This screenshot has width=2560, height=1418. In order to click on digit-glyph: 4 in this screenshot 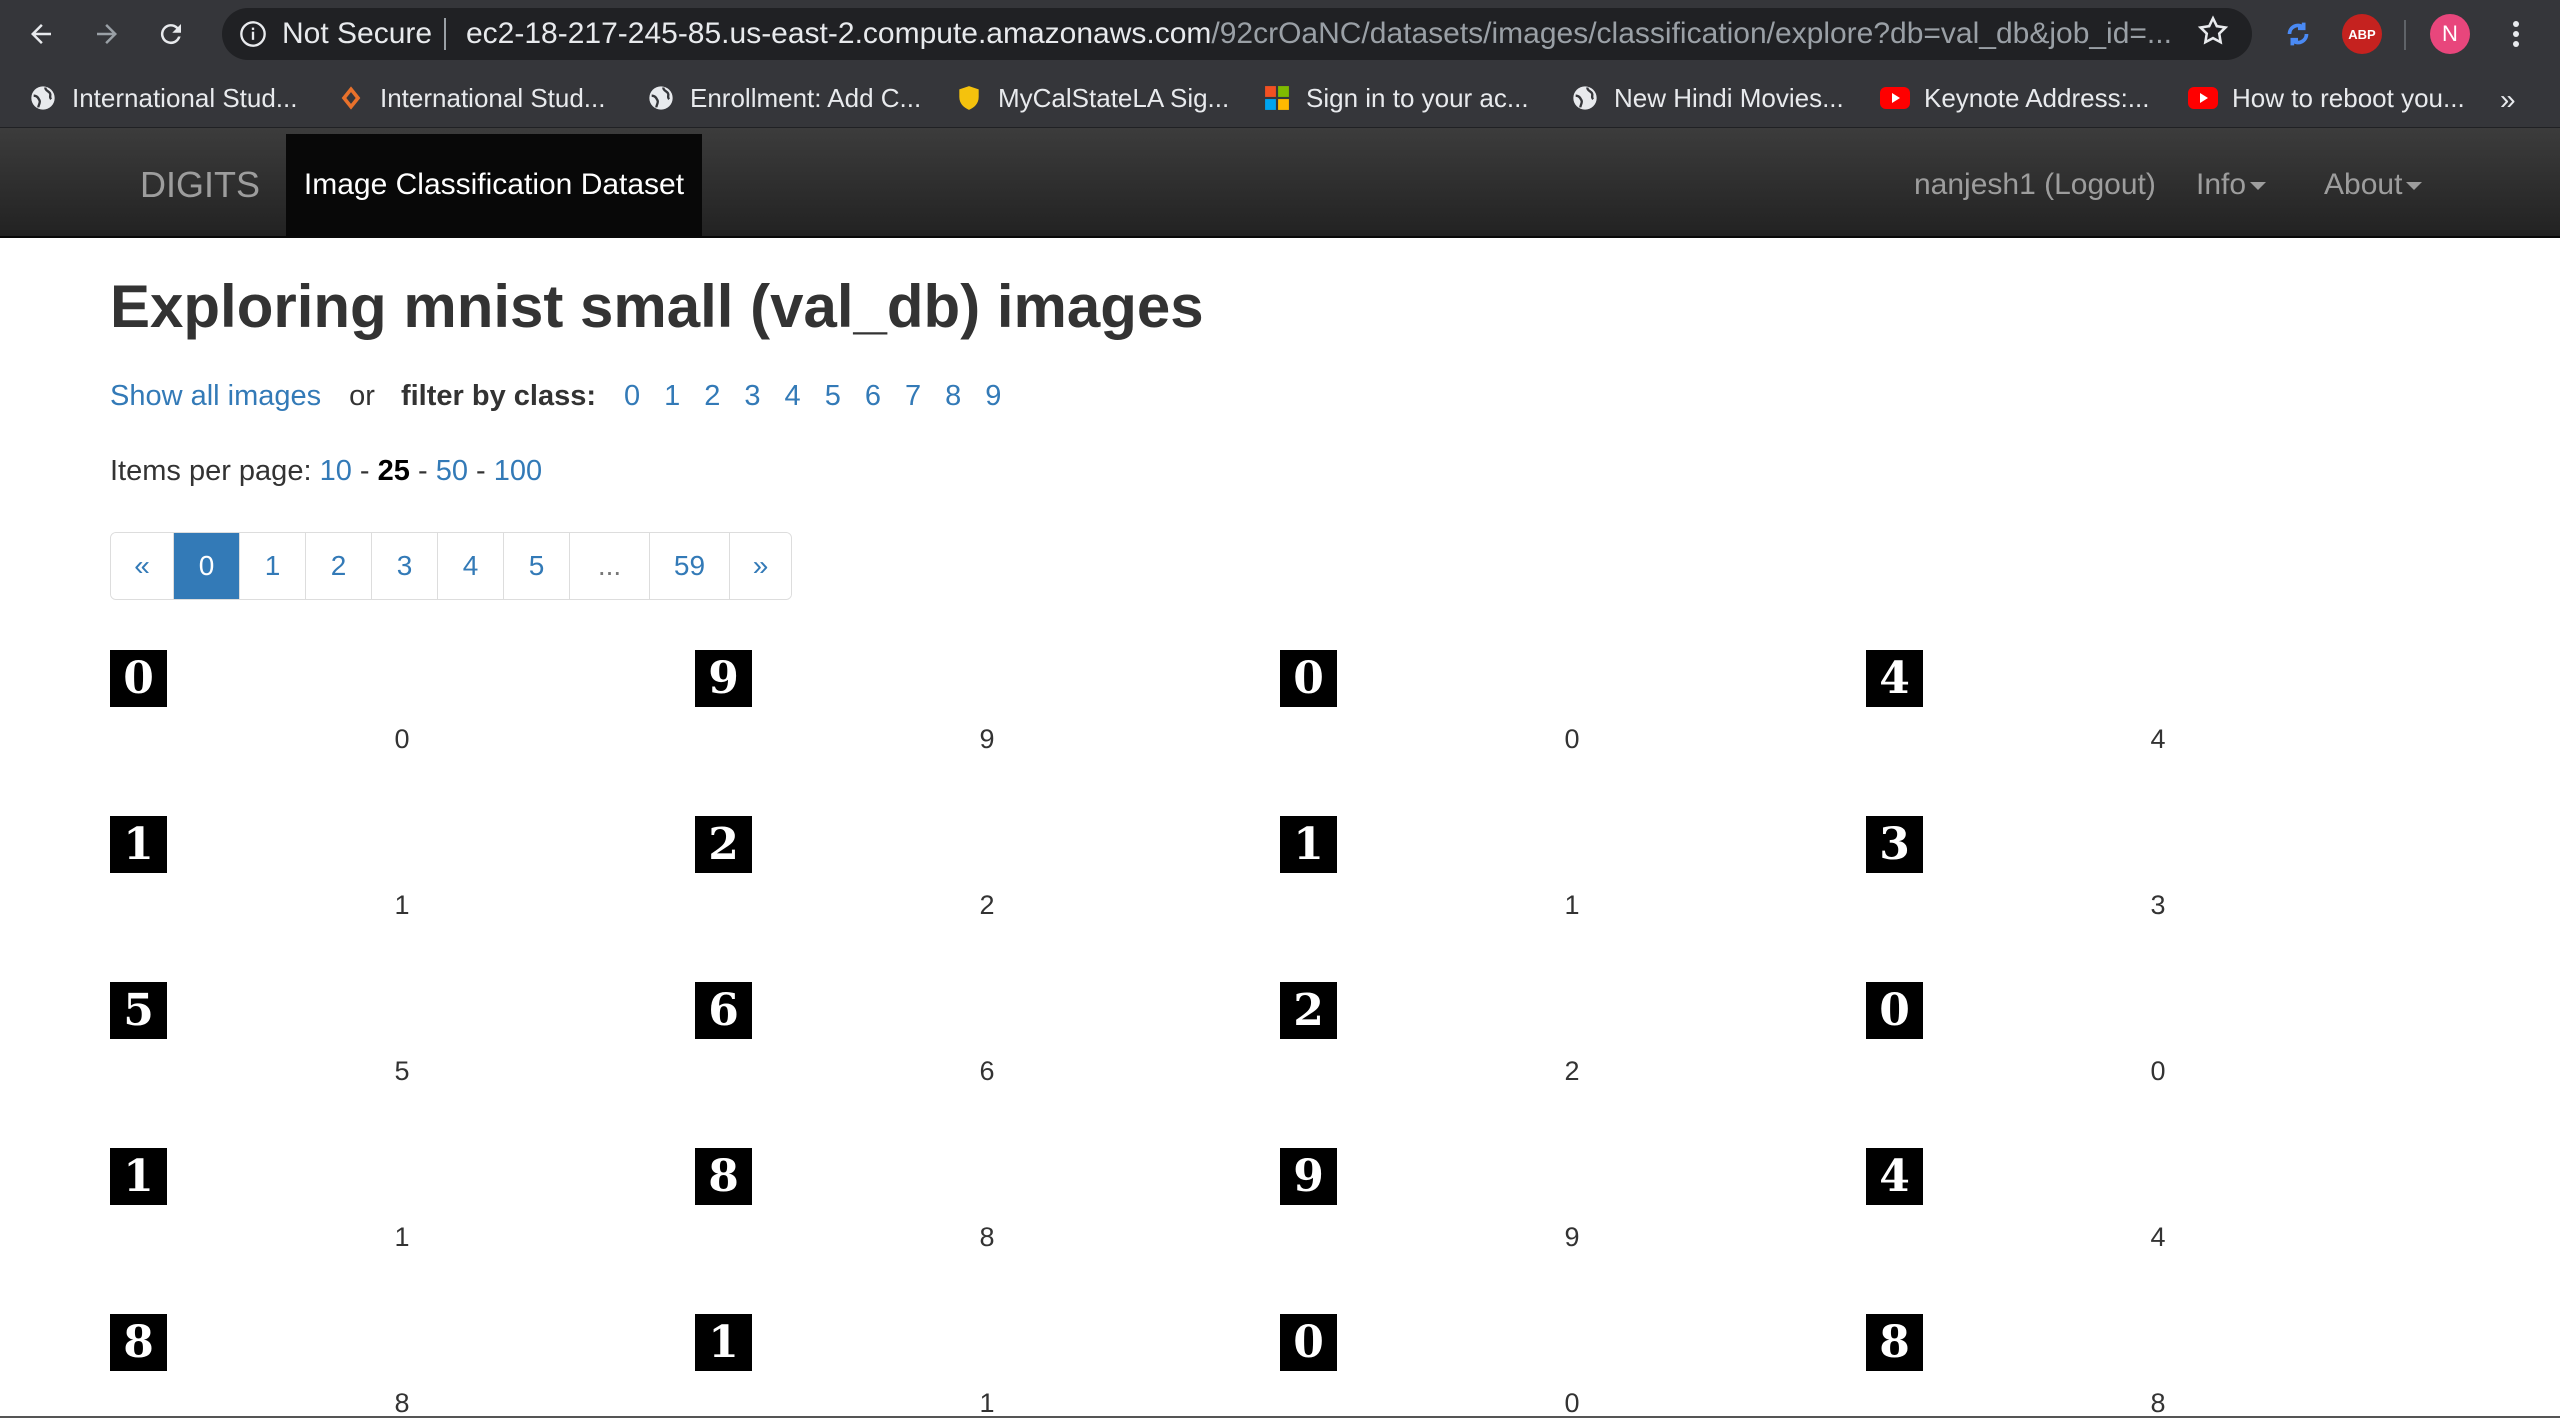, I will do `click(1894, 1176)`.